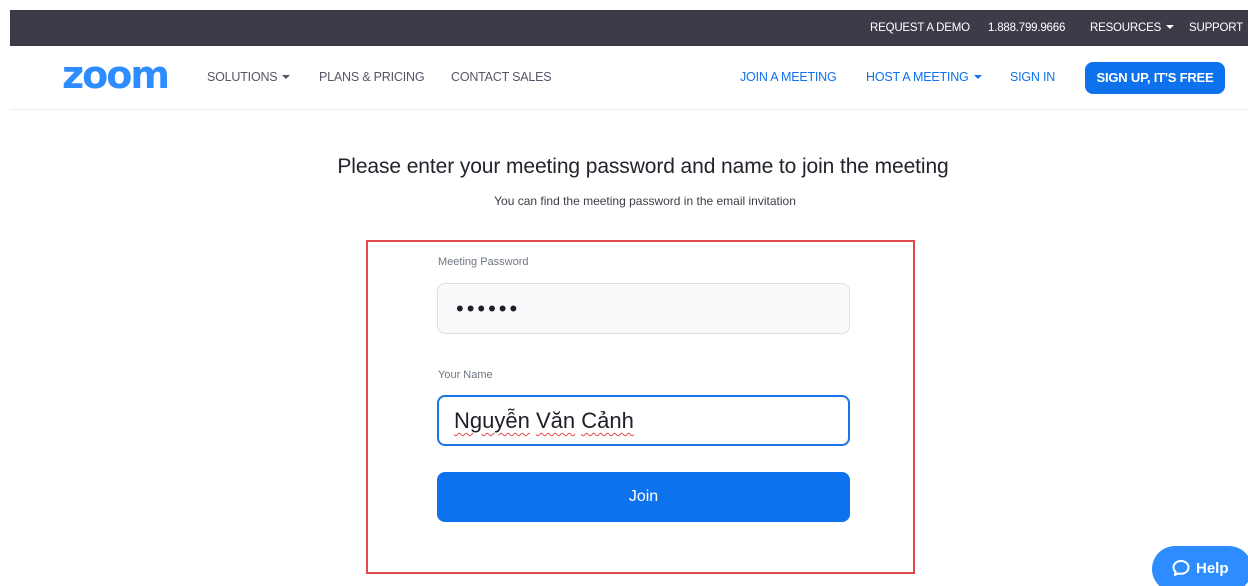 The image size is (1248, 586). I want to click on request-demo-link: REQUEST A DEMO, so click(920, 28).